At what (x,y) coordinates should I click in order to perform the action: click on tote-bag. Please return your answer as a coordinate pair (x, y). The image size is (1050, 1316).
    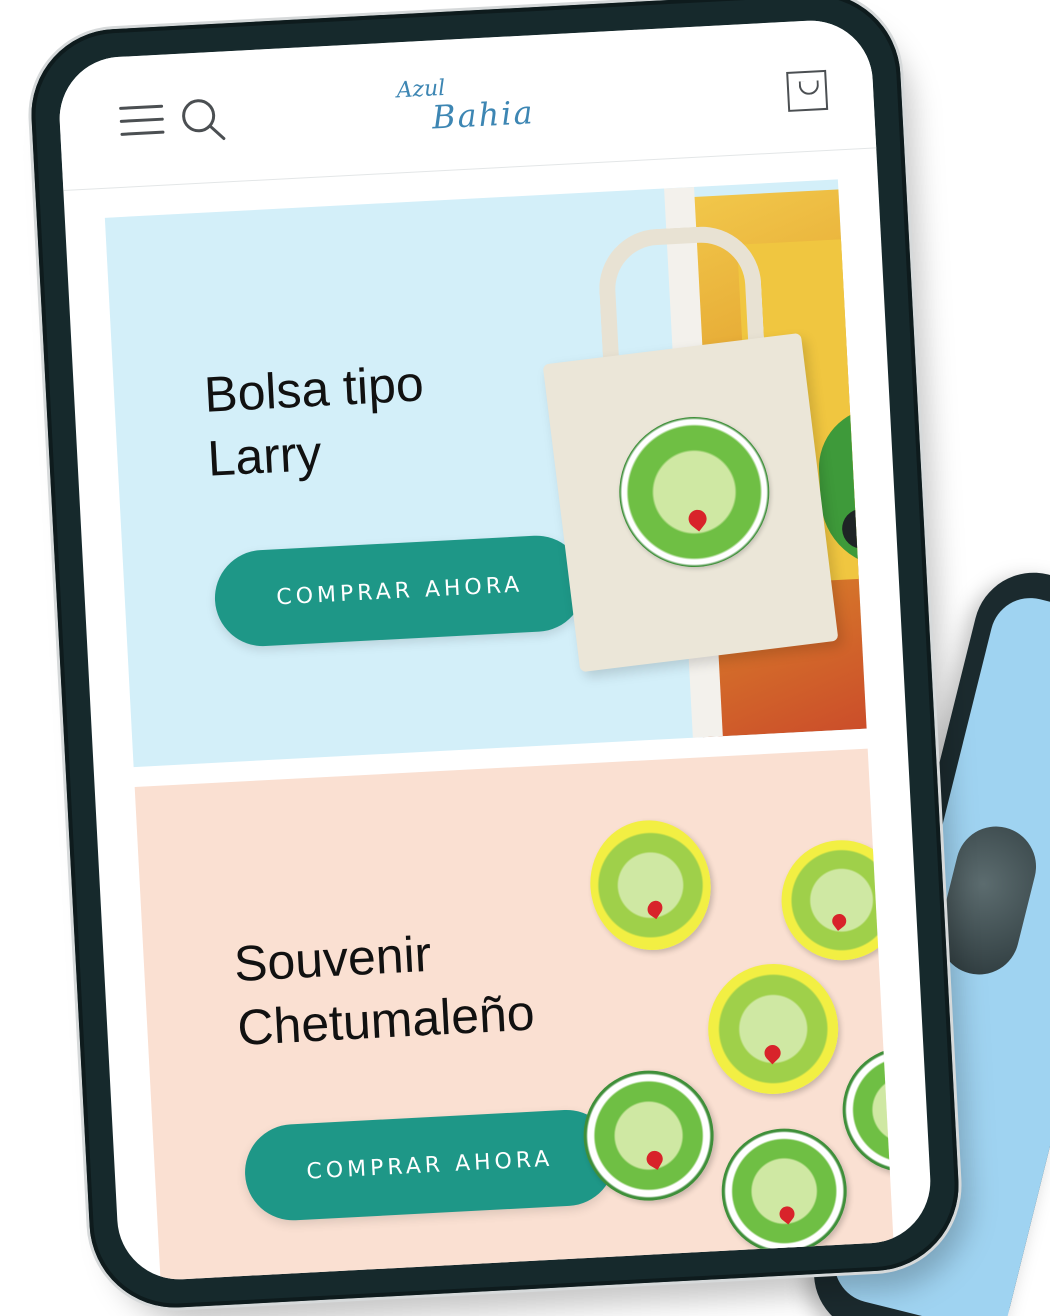
    Looking at the image, I should click on (690, 502).